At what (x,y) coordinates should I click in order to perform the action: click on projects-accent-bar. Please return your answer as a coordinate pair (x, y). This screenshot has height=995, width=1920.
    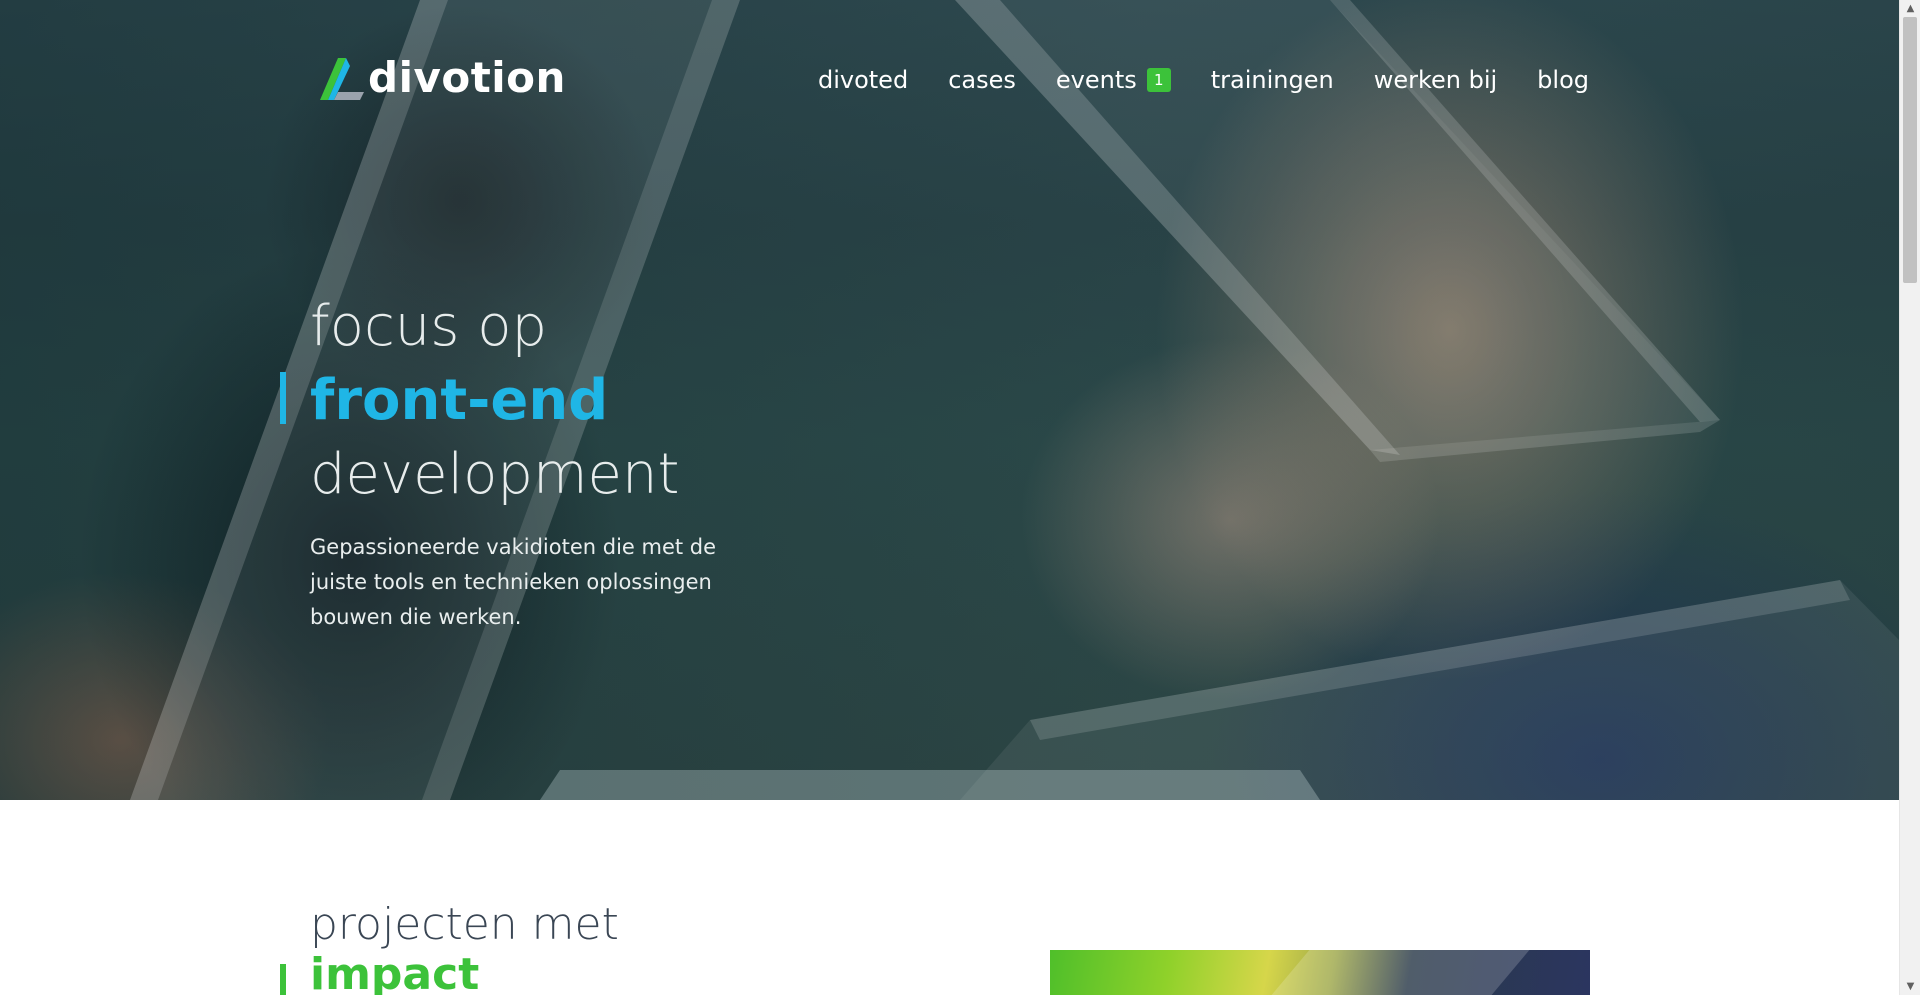
    Looking at the image, I should click on (283, 979).